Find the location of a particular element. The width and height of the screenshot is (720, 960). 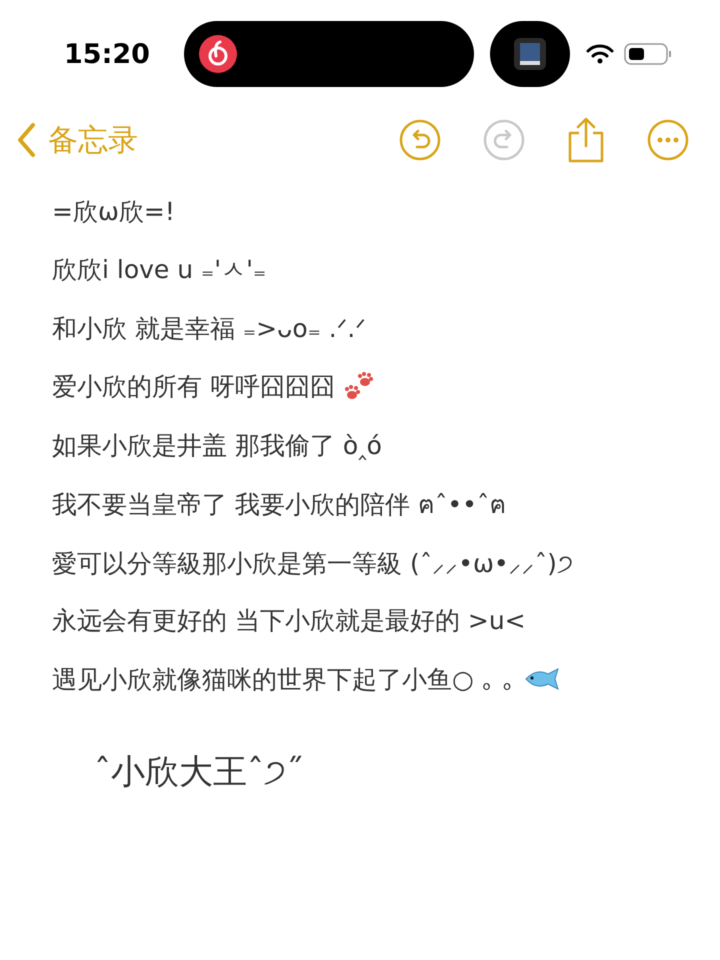

wifi-icon is located at coordinates (600, 54).